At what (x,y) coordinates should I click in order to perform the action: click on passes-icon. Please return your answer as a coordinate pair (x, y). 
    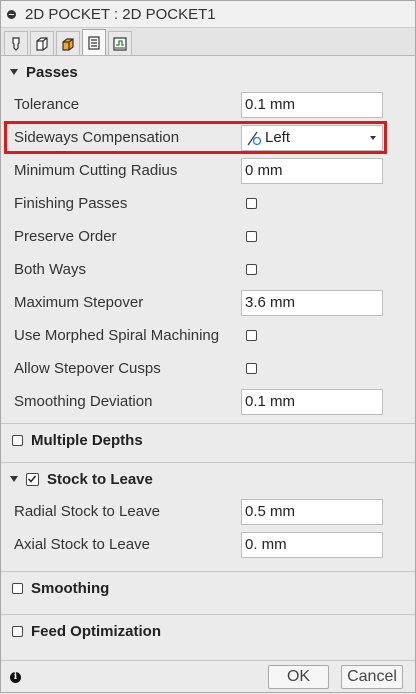
    Looking at the image, I should click on (94, 42).